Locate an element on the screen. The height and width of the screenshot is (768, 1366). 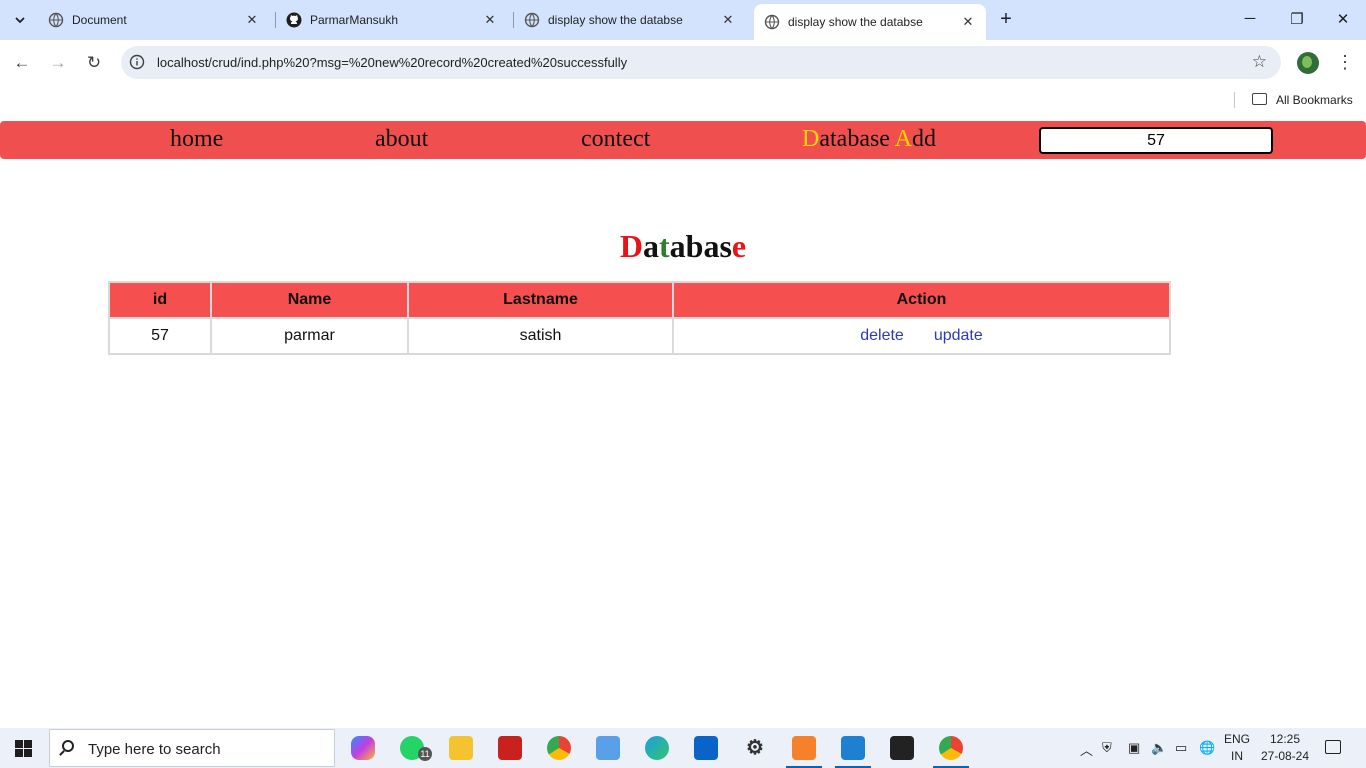
acrobat-icon is located at coordinates (510, 748).